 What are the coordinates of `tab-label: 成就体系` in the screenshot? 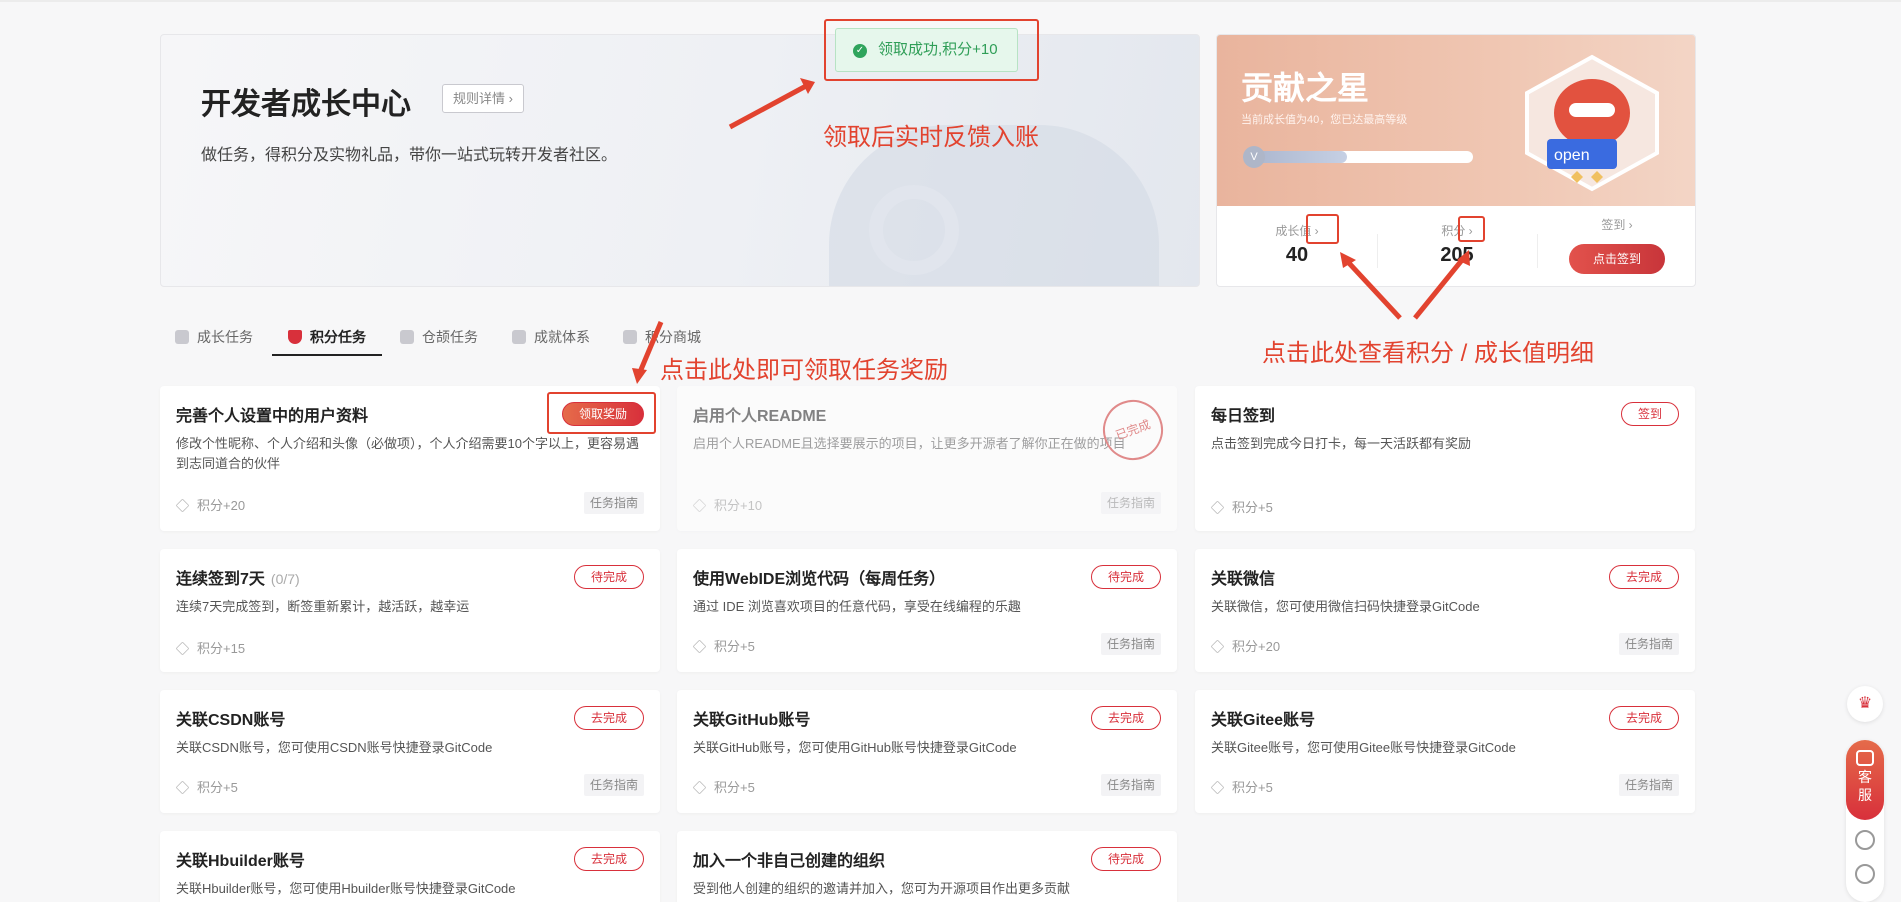 It's located at (562, 337).